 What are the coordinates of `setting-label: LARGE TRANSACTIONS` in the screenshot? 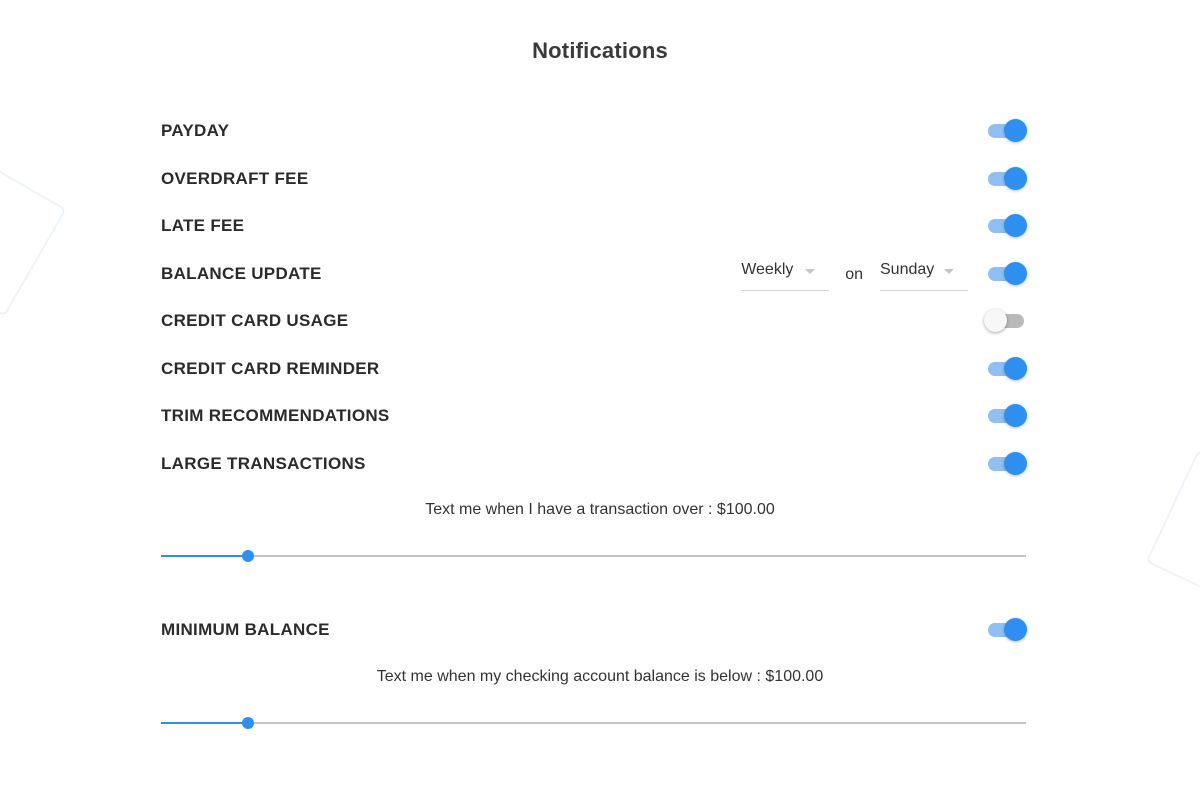 It's located at (263, 463).